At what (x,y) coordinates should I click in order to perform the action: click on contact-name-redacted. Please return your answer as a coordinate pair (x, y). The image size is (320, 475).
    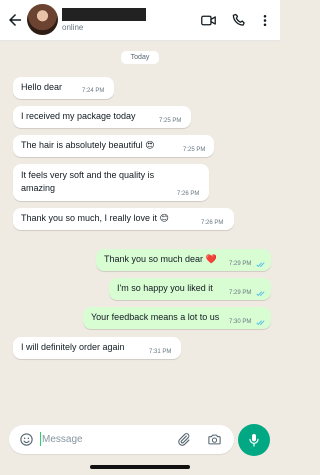
    Looking at the image, I should click on (104, 14).